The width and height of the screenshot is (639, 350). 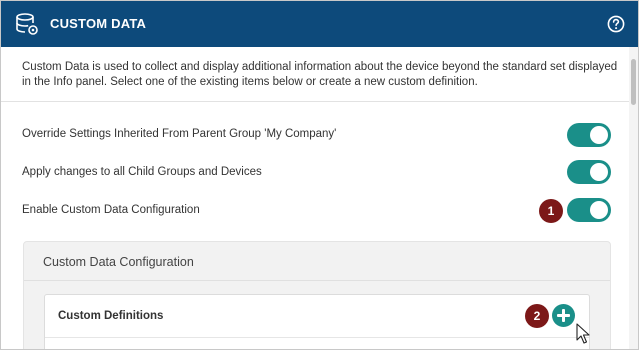 I want to click on database-icon, so click(x=27, y=24).